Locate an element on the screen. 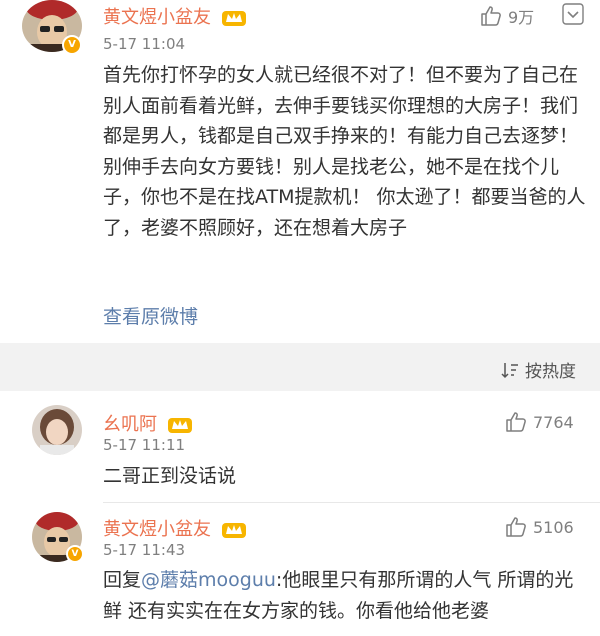  comment-timestamp: 5-17 11:11 is located at coordinates (144, 445).